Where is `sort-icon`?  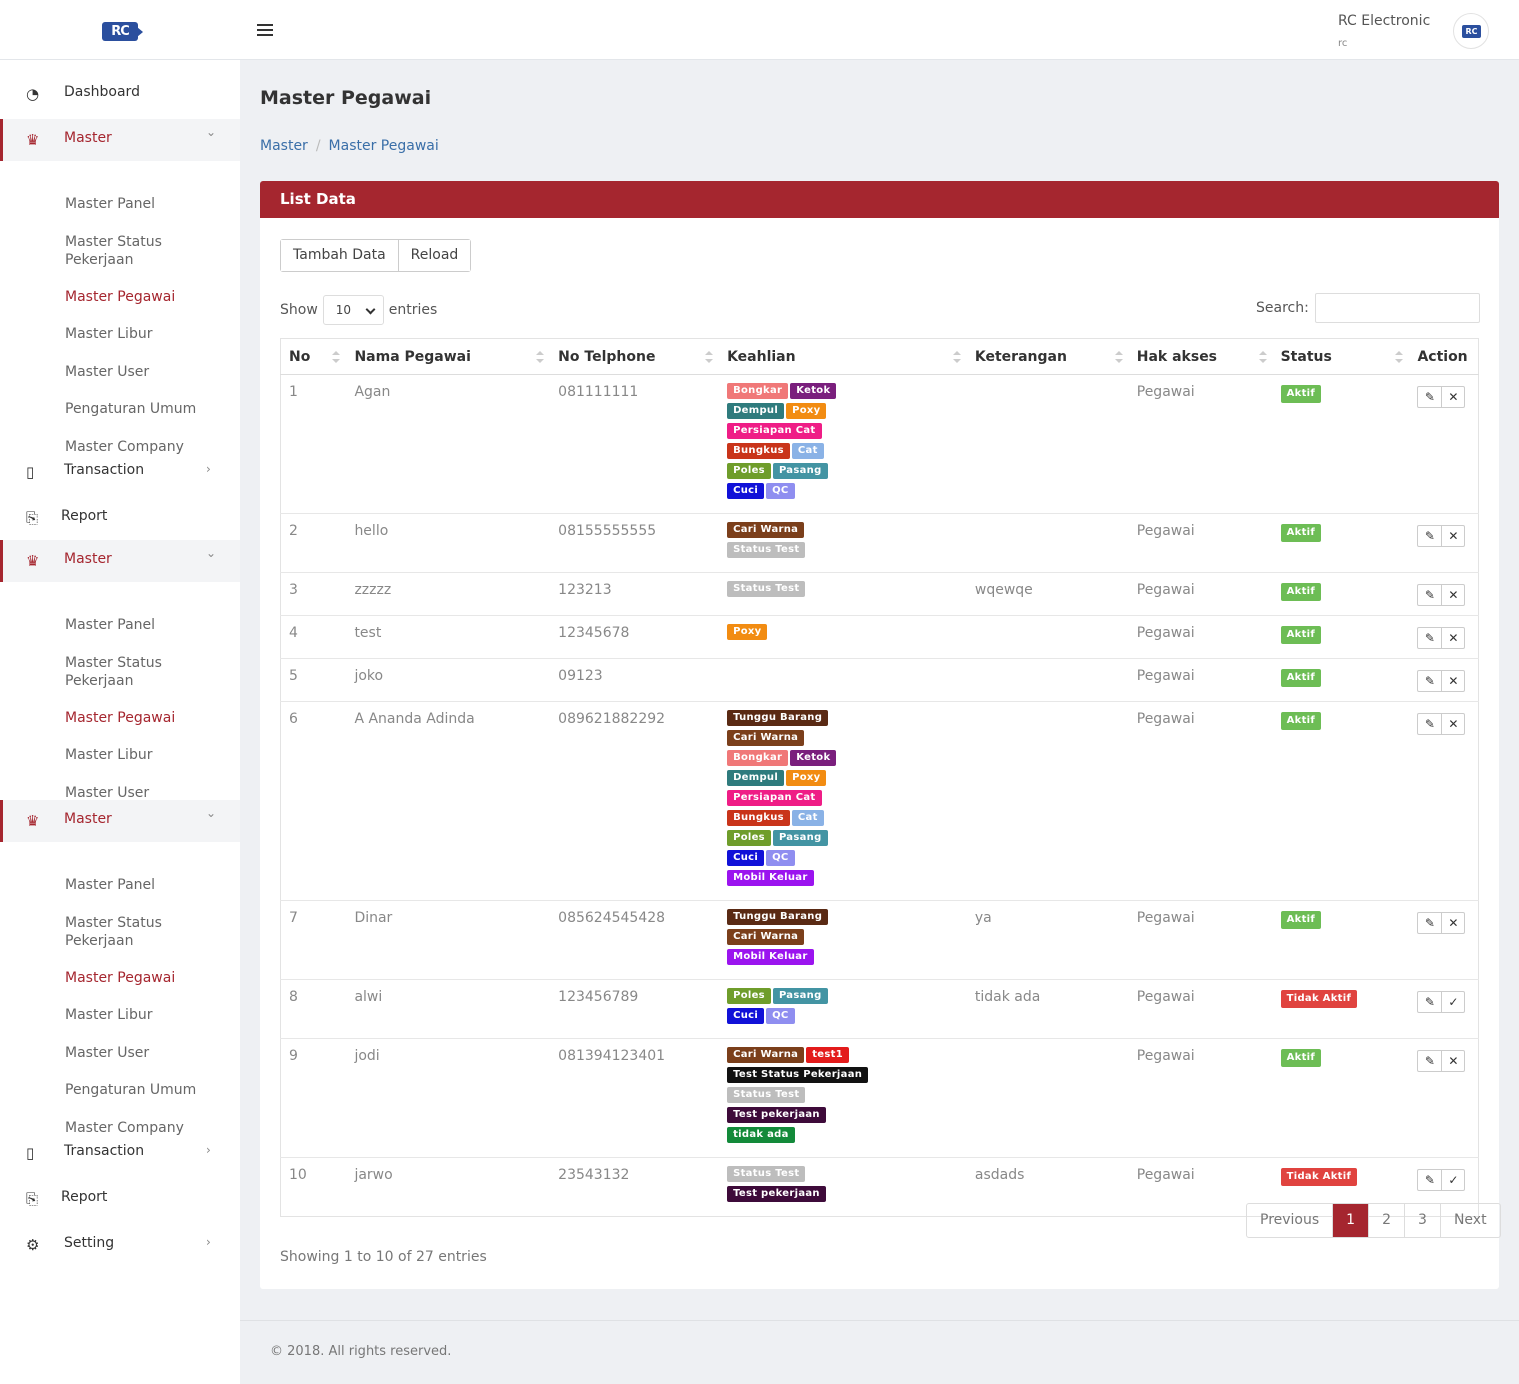 sort-icon is located at coordinates (540, 357).